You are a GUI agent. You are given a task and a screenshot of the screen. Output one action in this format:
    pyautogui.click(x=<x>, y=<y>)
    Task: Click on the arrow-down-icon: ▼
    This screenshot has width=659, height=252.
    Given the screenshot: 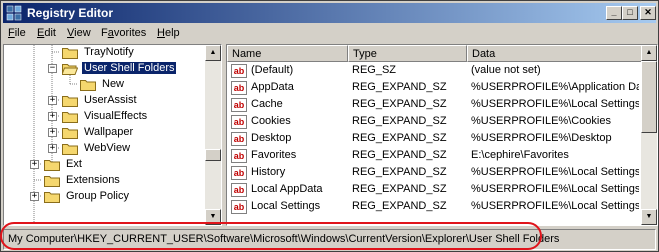 What is the action you would take?
    pyautogui.click(x=649, y=216)
    